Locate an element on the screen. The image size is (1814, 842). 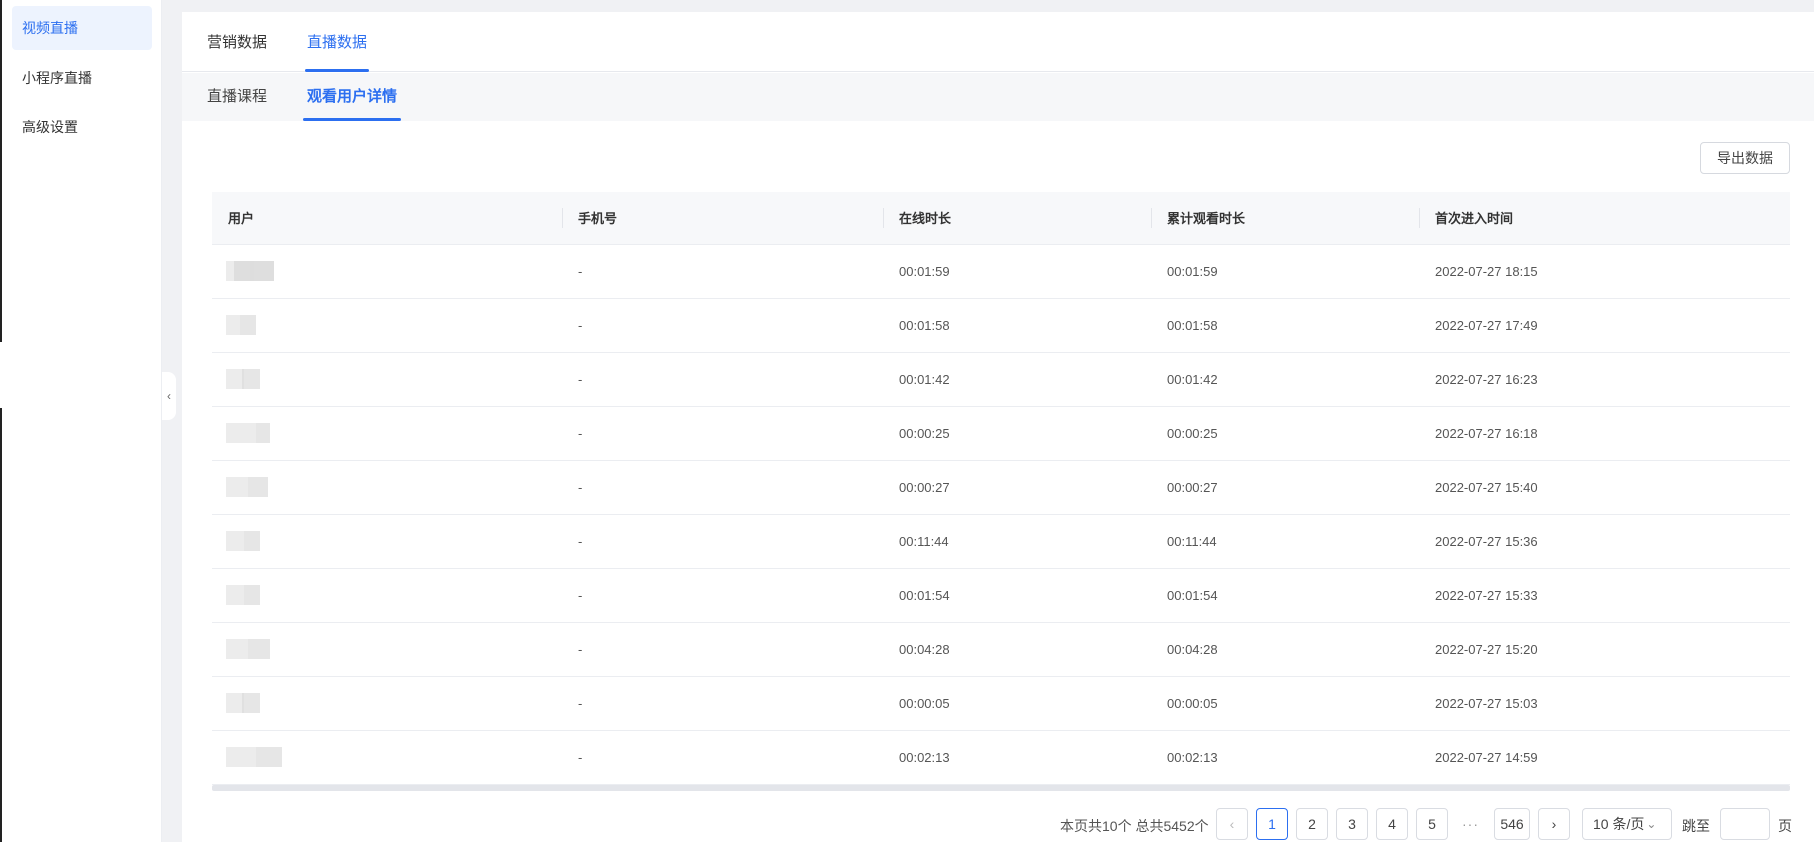
total-watch-duration-cell: 00:11:44 is located at coordinates (1285, 541).